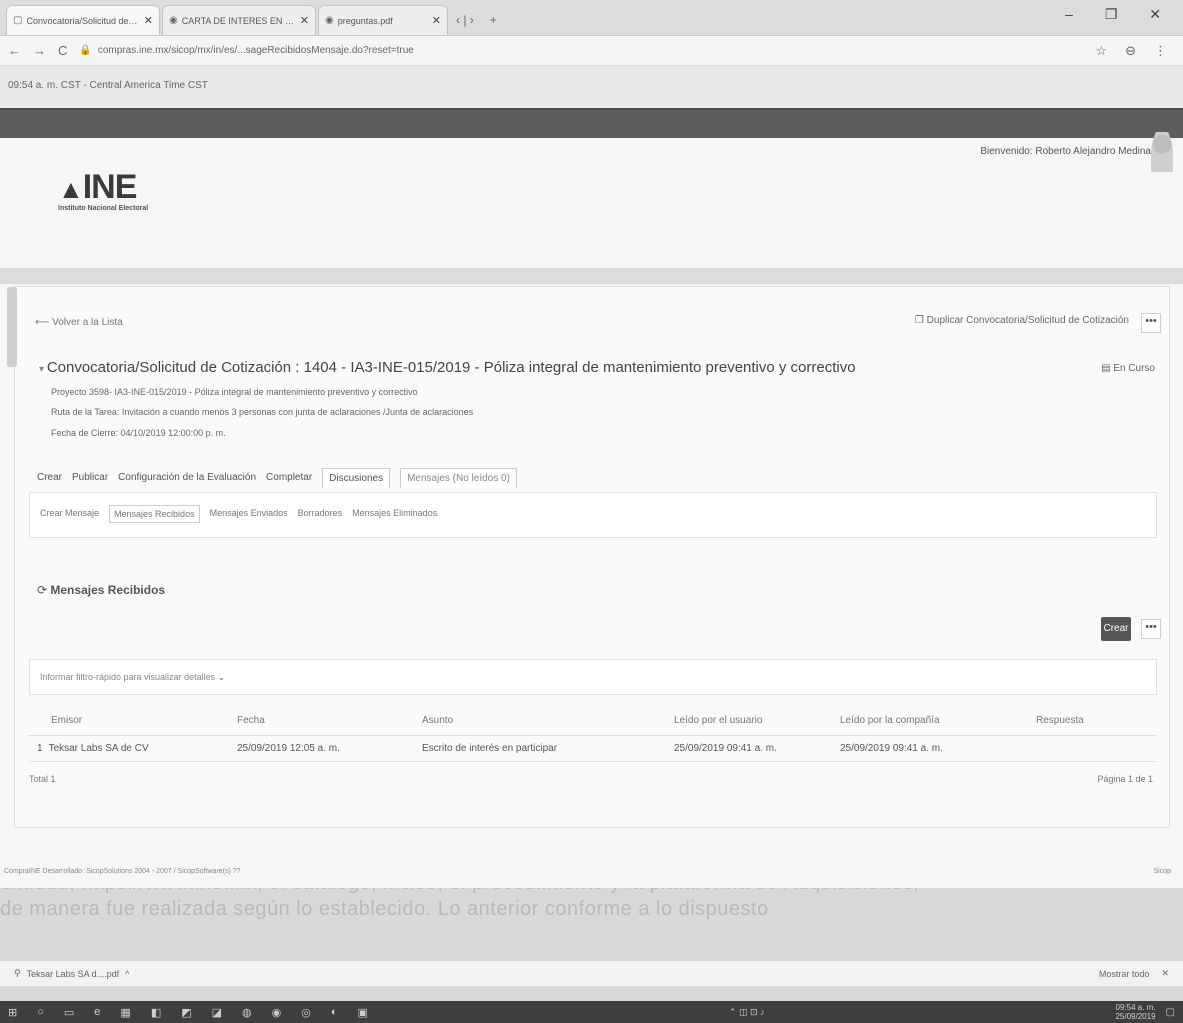 The image size is (1183, 1023). I want to click on cell-respuesta, so click(1092, 748).